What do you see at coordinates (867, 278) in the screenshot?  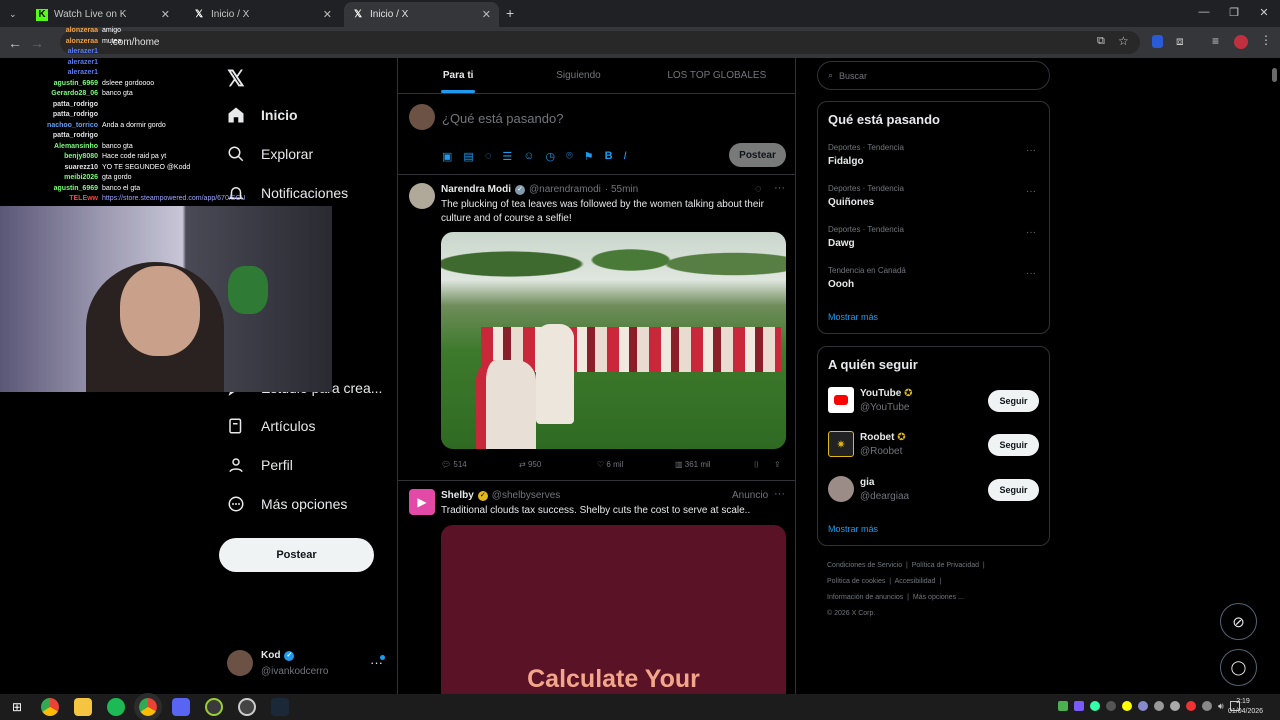 I see `trend-item: Tendencia en Canadá Oooh` at bounding box center [867, 278].